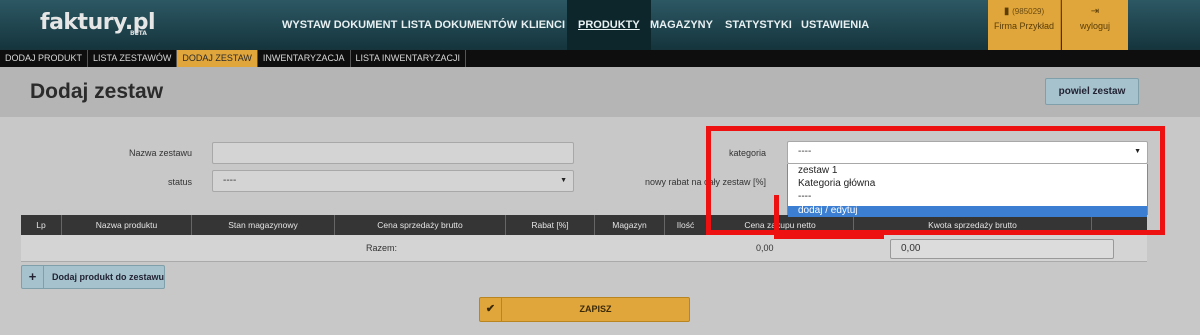  I want to click on logout-label: wyloguj, so click(1094, 26).